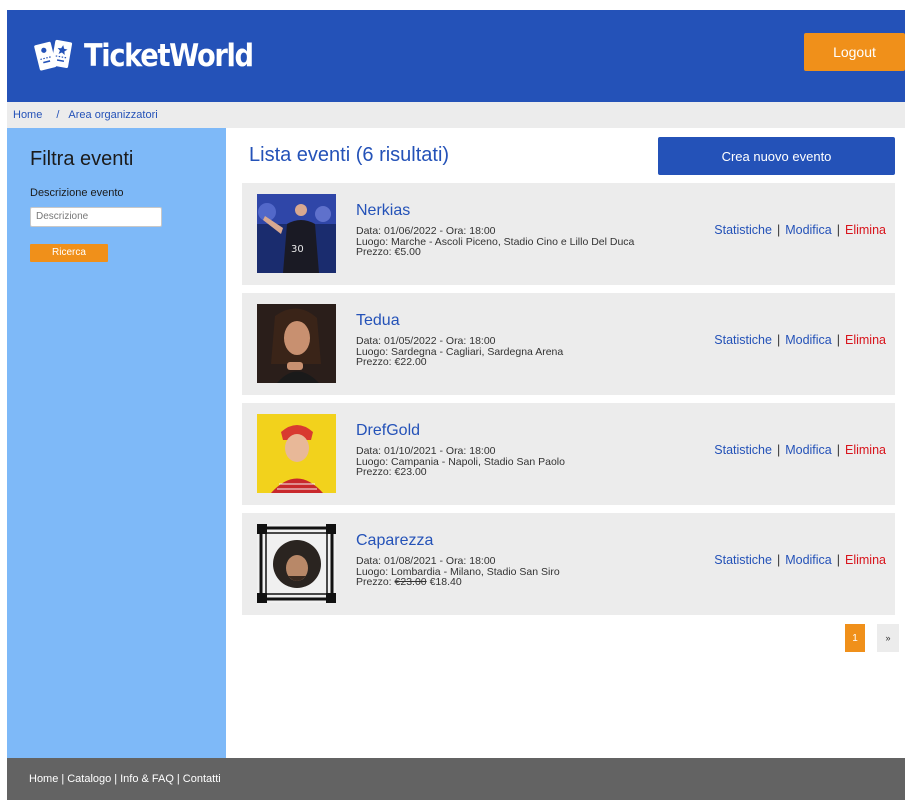 The height and width of the screenshot is (800, 912). I want to click on event-price: €22.00, so click(410, 362).